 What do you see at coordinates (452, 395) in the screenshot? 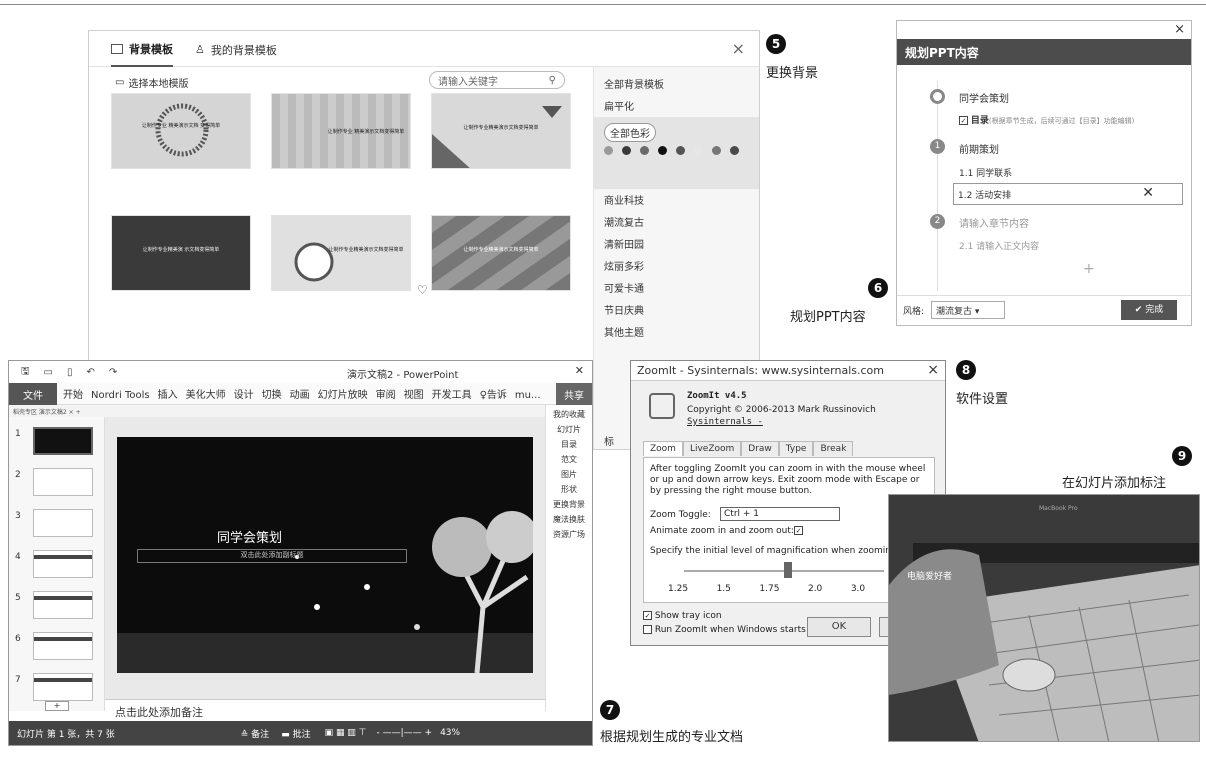
I see `ribbon-tab: 开发工具` at bounding box center [452, 395].